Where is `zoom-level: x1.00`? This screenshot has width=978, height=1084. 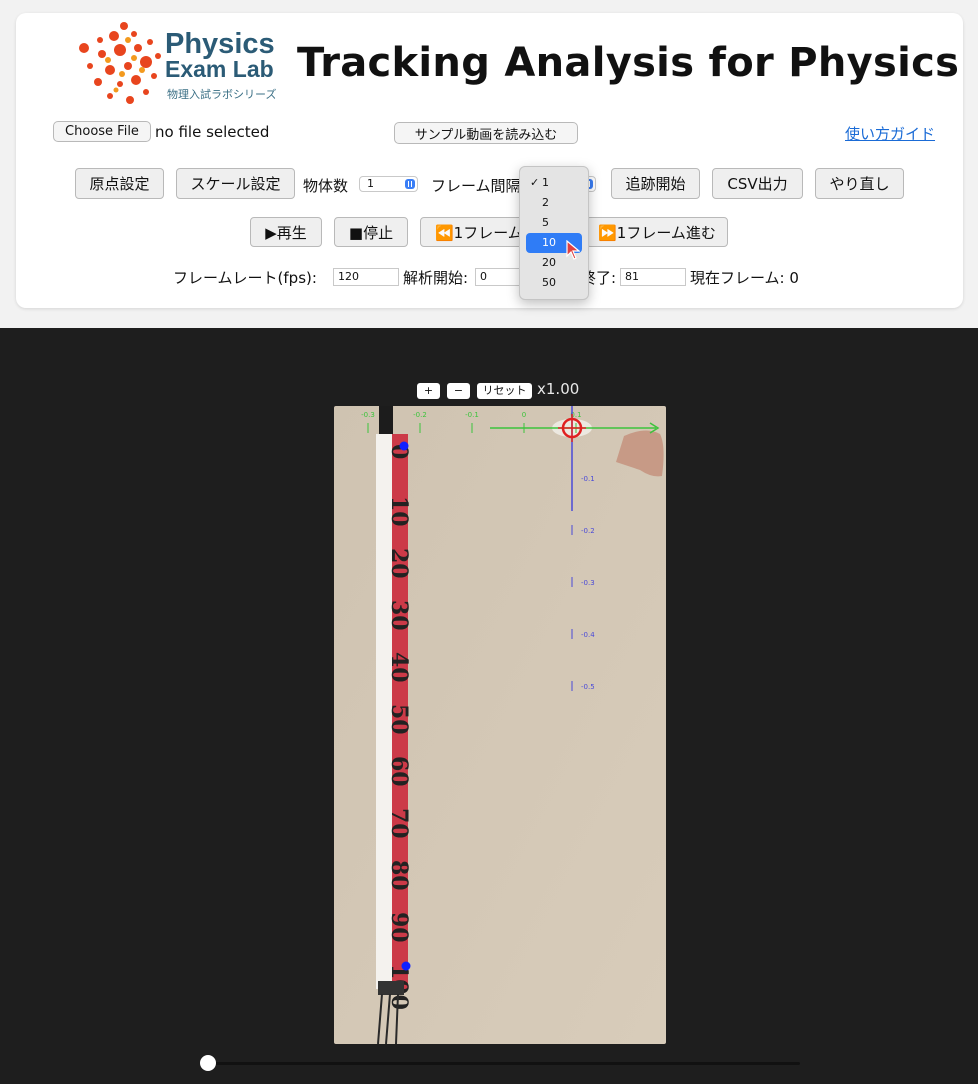 zoom-level: x1.00 is located at coordinates (558, 389).